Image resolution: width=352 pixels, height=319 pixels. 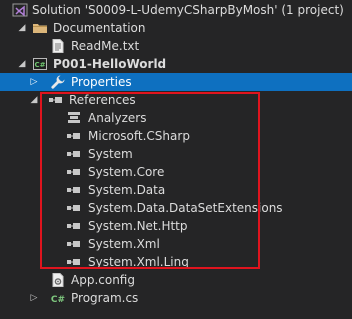 I want to click on reference-label: System.Xml, so click(x=124, y=244).